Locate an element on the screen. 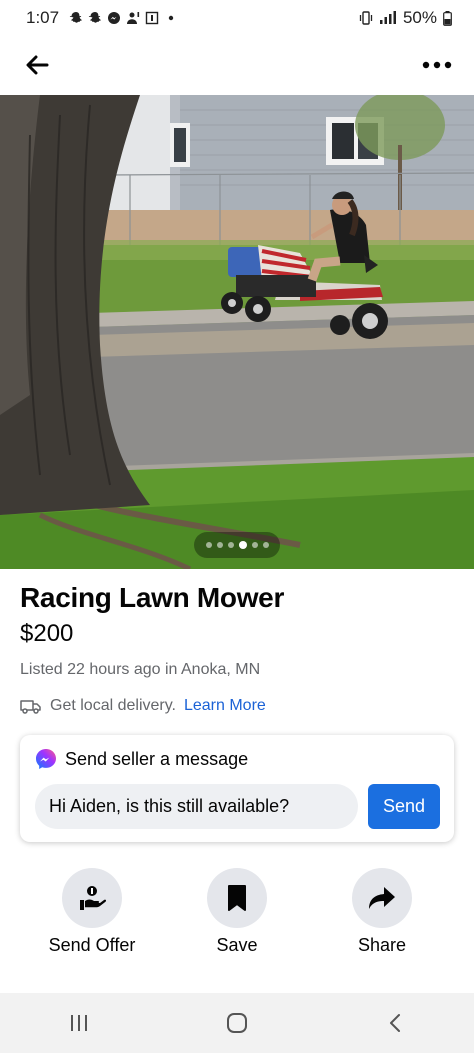 Image resolution: width=474 pixels, height=1053 pixels. save-button: Save is located at coordinates (237, 912).